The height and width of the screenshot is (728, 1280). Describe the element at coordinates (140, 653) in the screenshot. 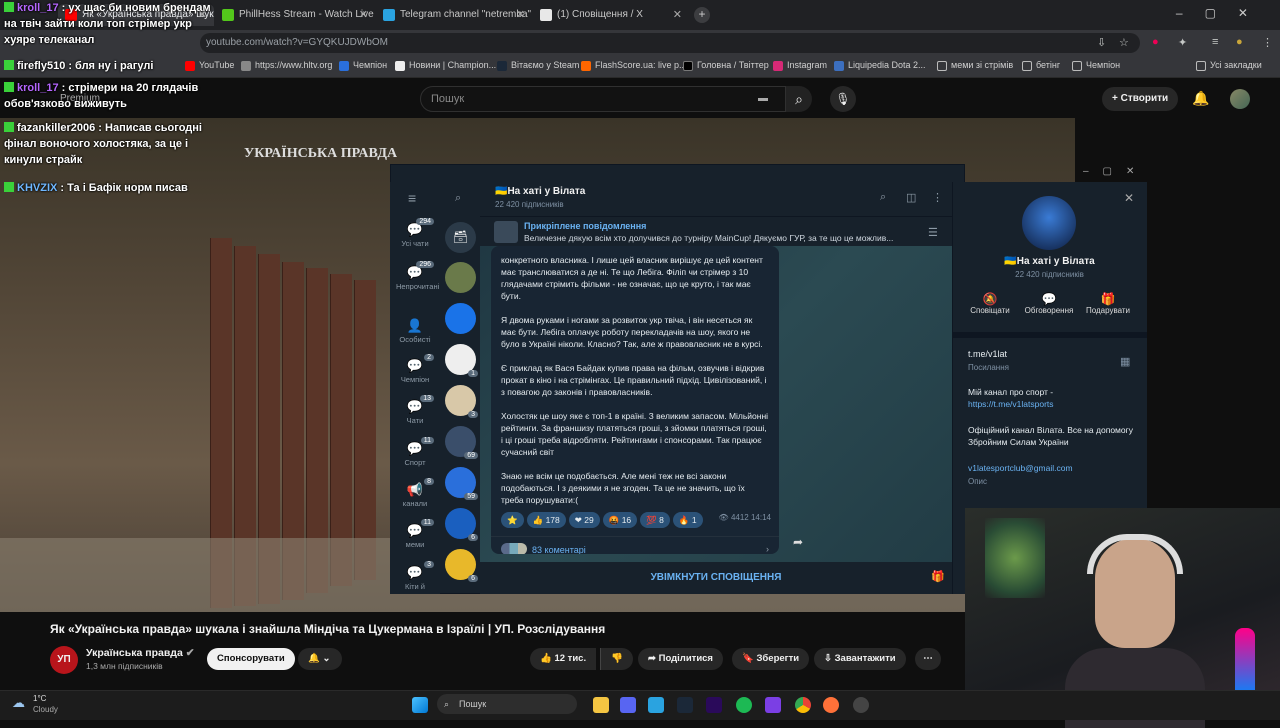

I see `channel-name: Українська правда ✔` at that location.